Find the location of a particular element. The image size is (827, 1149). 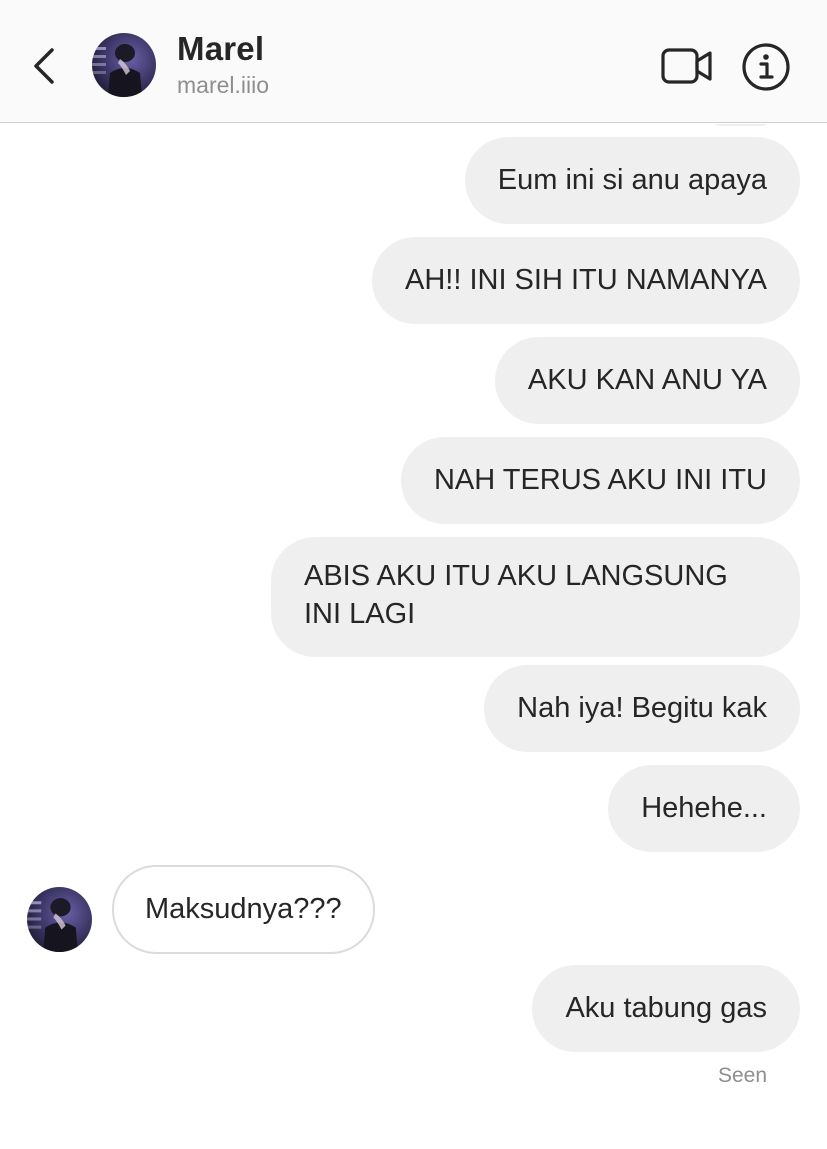

chevron-left-icon is located at coordinates (44, 66).